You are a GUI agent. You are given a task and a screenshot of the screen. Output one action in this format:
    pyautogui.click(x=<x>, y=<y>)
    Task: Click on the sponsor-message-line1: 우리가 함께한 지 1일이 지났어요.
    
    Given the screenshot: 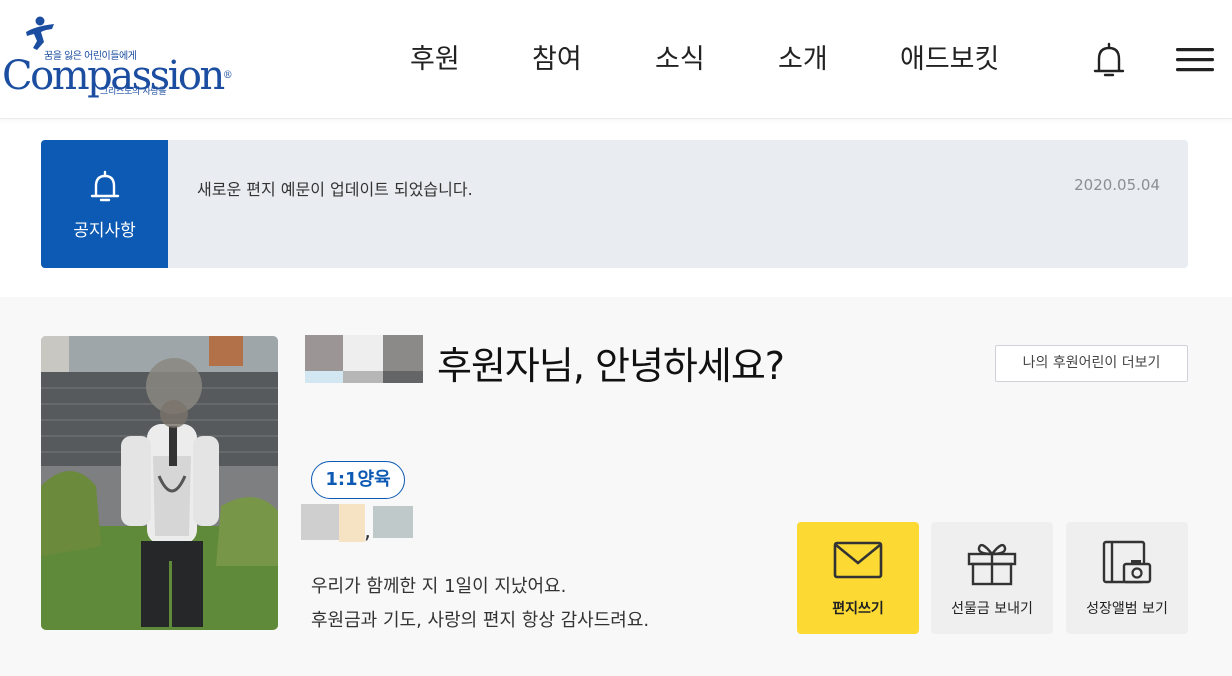 What is the action you would take?
    pyautogui.click(x=439, y=586)
    